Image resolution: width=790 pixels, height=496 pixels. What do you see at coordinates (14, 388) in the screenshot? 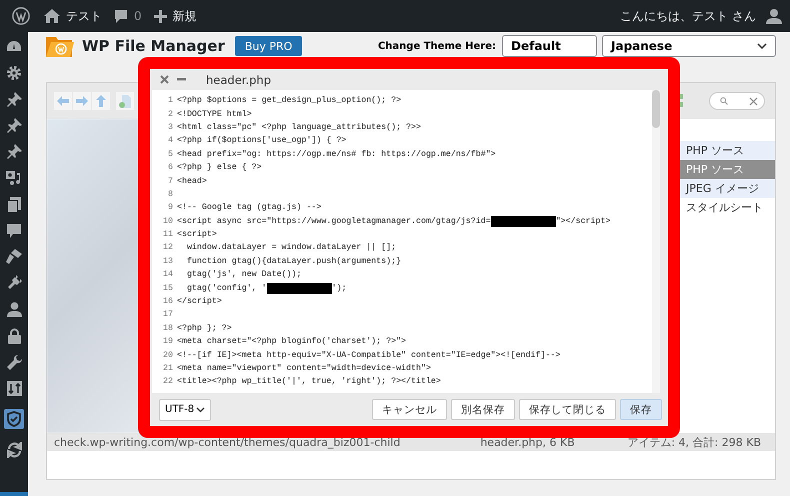
I see `sliders-icon` at bounding box center [14, 388].